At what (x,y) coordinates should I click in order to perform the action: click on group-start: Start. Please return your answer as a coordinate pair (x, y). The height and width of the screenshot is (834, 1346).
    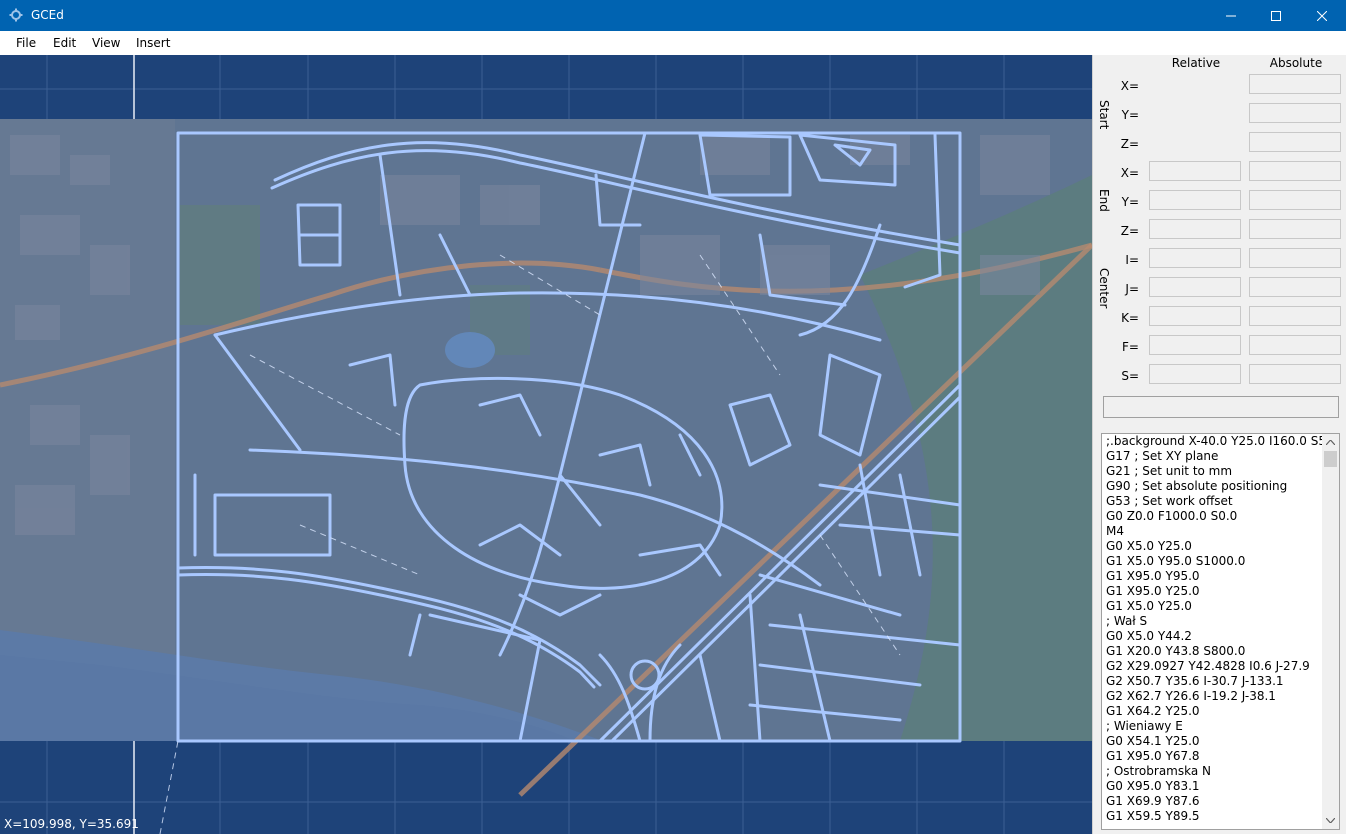
    Looking at the image, I should click on (1104, 115).